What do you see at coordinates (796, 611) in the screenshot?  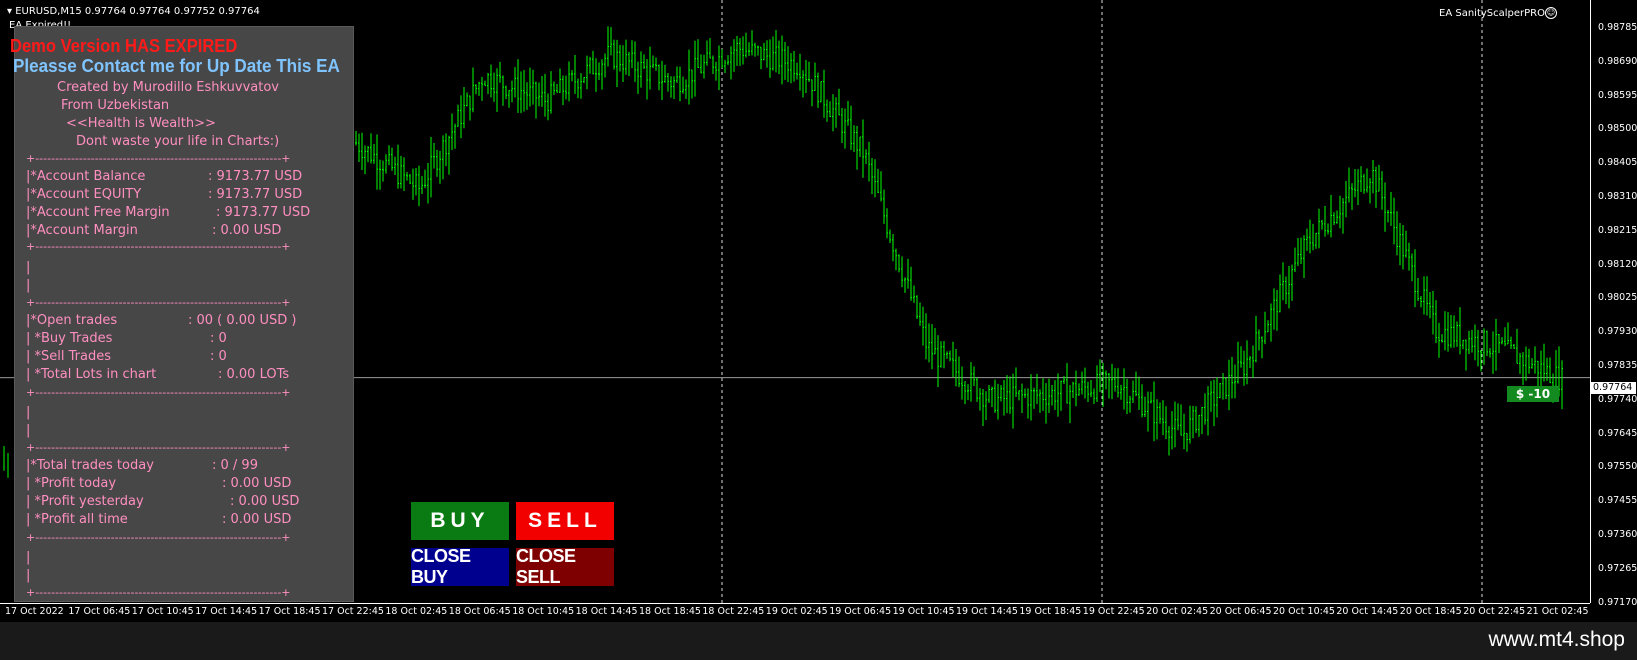 I see `time-tick-label: 19 Oct 02:45` at bounding box center [796, 611].